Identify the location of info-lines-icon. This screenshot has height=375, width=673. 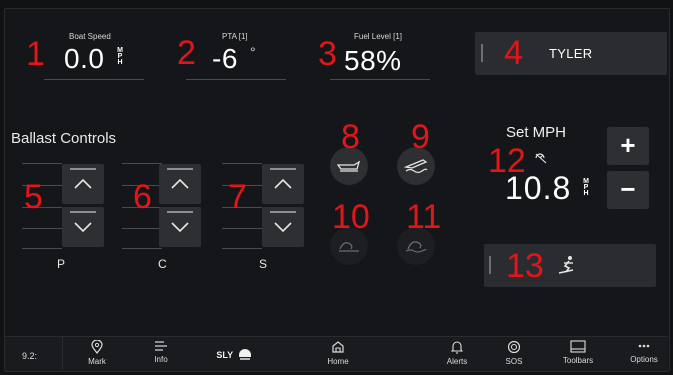
(161, 346).